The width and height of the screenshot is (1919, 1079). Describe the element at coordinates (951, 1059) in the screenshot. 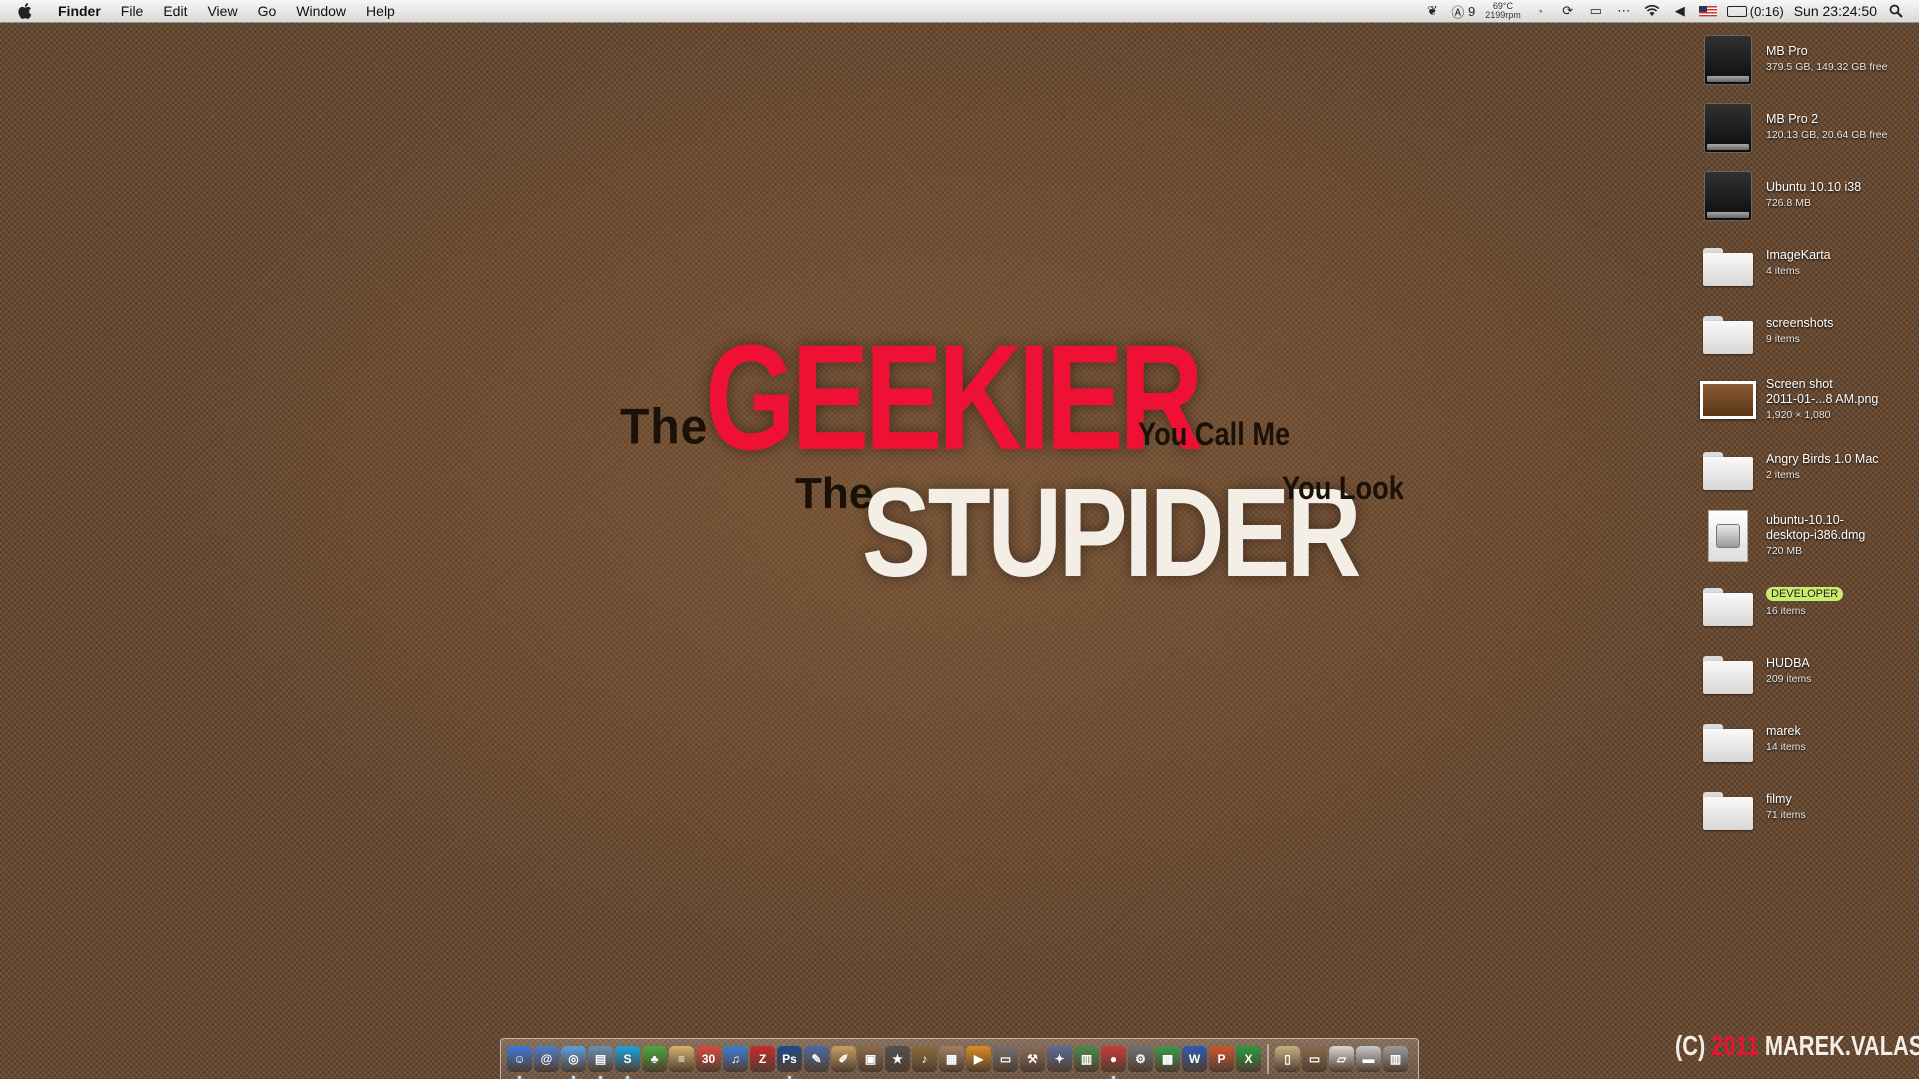

I see `iweb-icon: ▦` at that location.